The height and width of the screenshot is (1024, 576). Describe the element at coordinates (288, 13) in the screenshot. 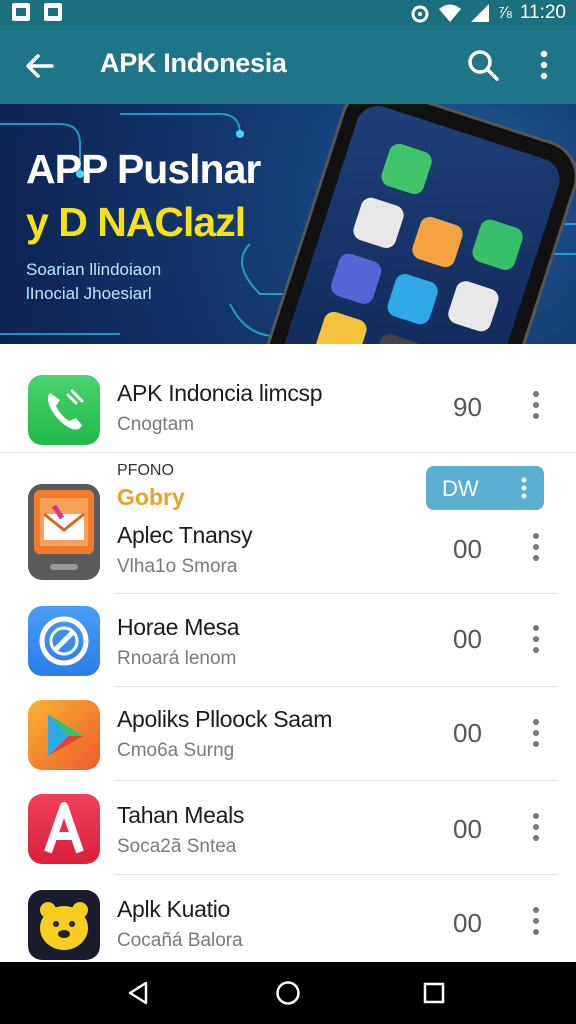

I see `status-bar: ⅞ 11:20` at that location.